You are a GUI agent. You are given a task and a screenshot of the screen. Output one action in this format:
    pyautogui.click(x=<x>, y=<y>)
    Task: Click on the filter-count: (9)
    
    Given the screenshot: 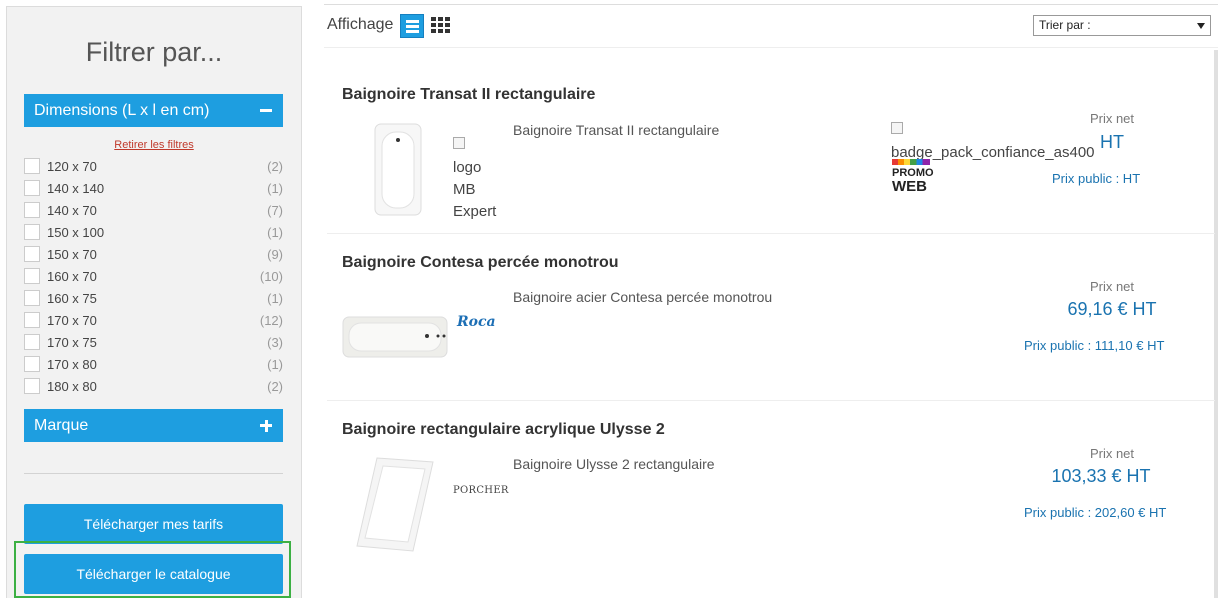 What is the action you would take?
    pyautogui.click(x=275, y=254)
    